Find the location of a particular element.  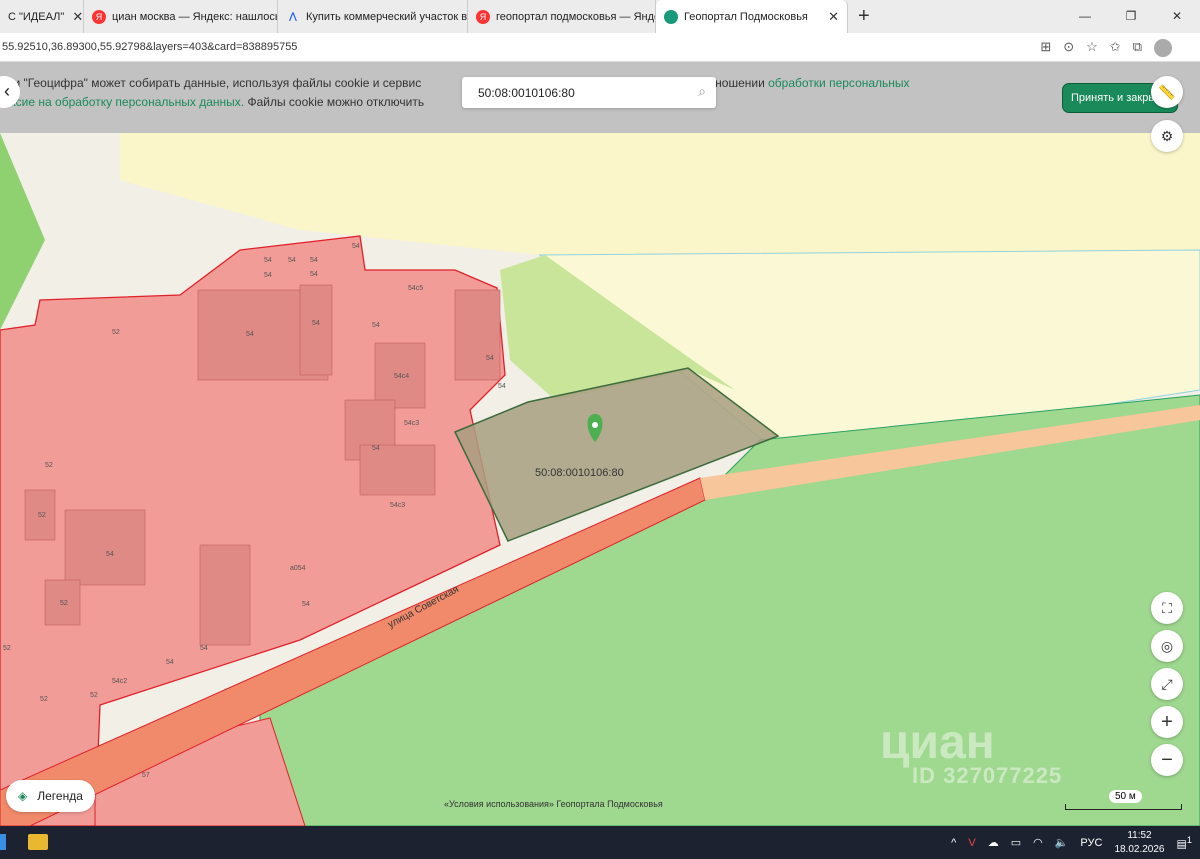

minimize-button: — is located at coordinates (1085, 16).